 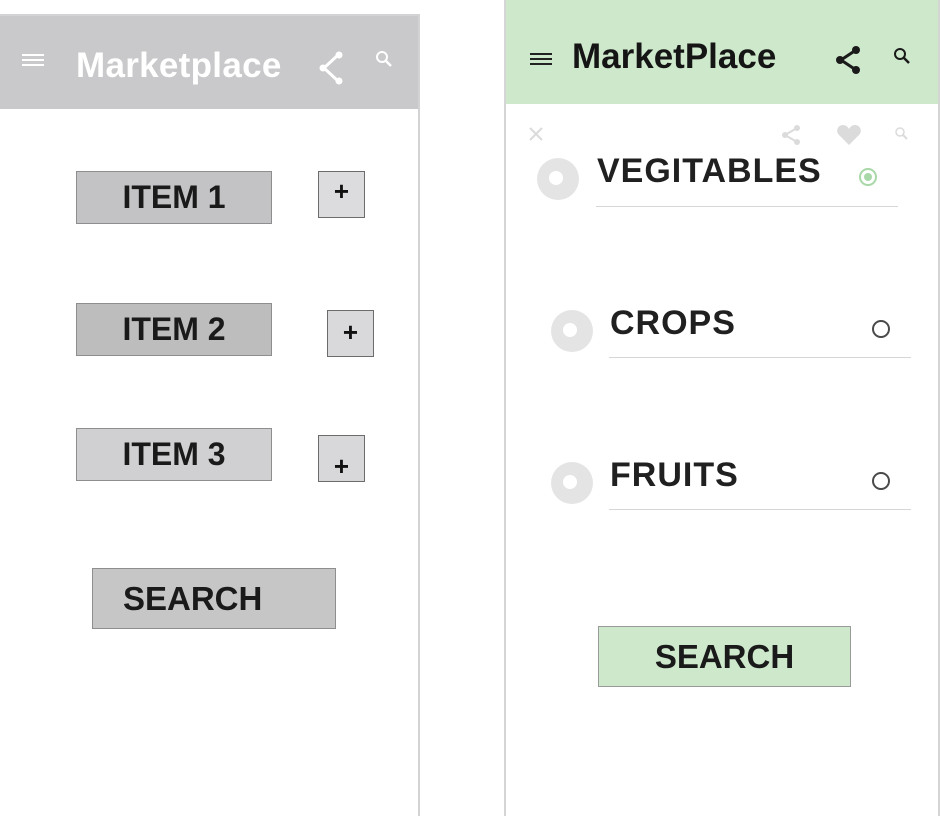 I want to click on category-item-fruits: FRUITS, so click(x=722, y=484).